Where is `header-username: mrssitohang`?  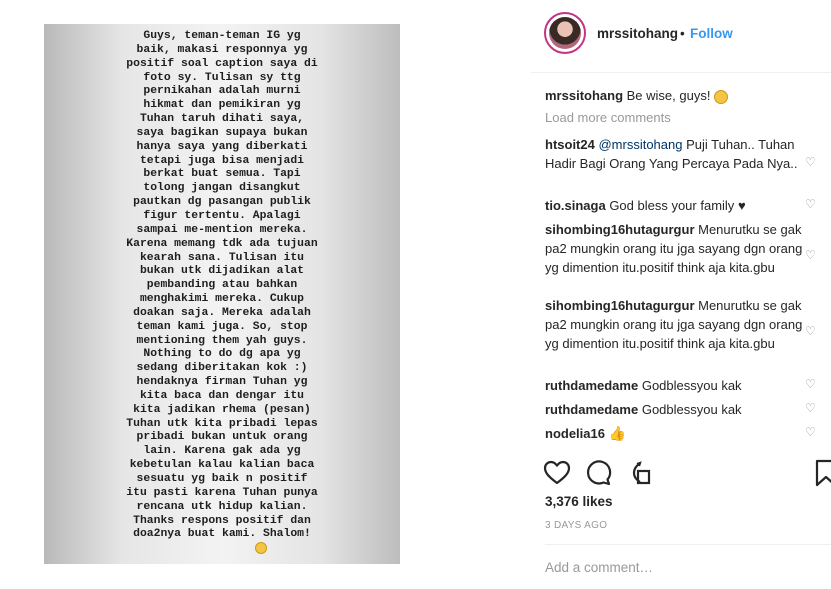
header-username: mrssitohang is located at coordinates (637, 33).